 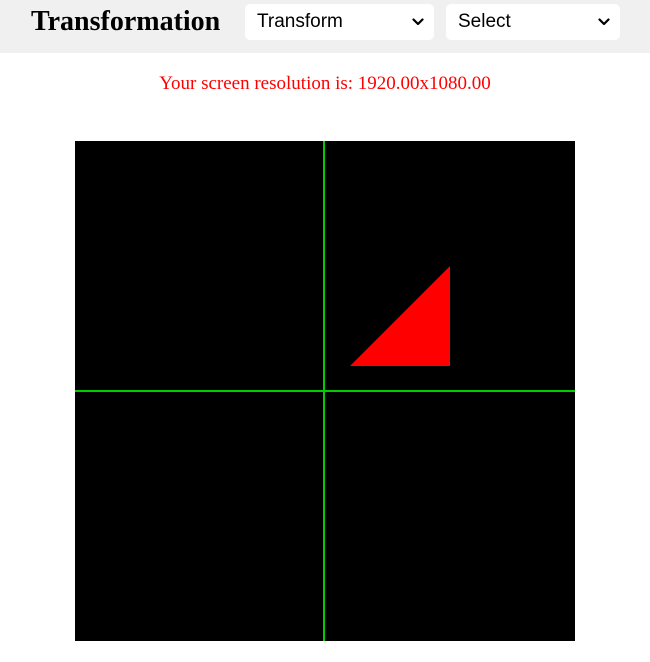 I want to click on transform-dropdown: Transform, so click(x=339, y=22).